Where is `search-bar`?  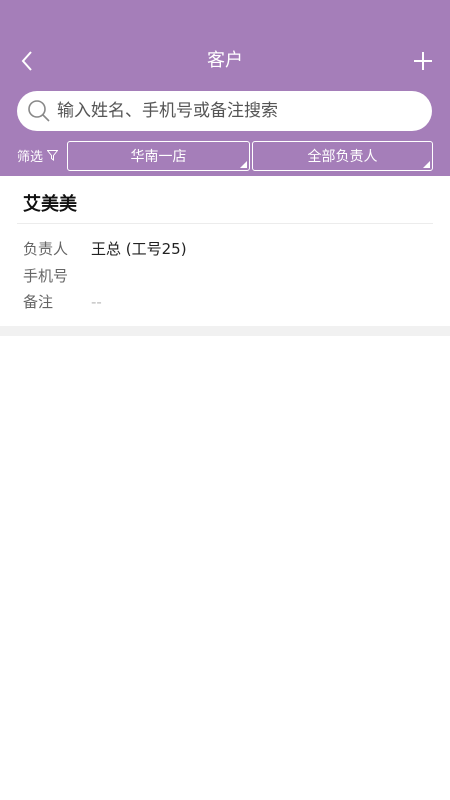
search-bar is located at coordinates (224, 111).